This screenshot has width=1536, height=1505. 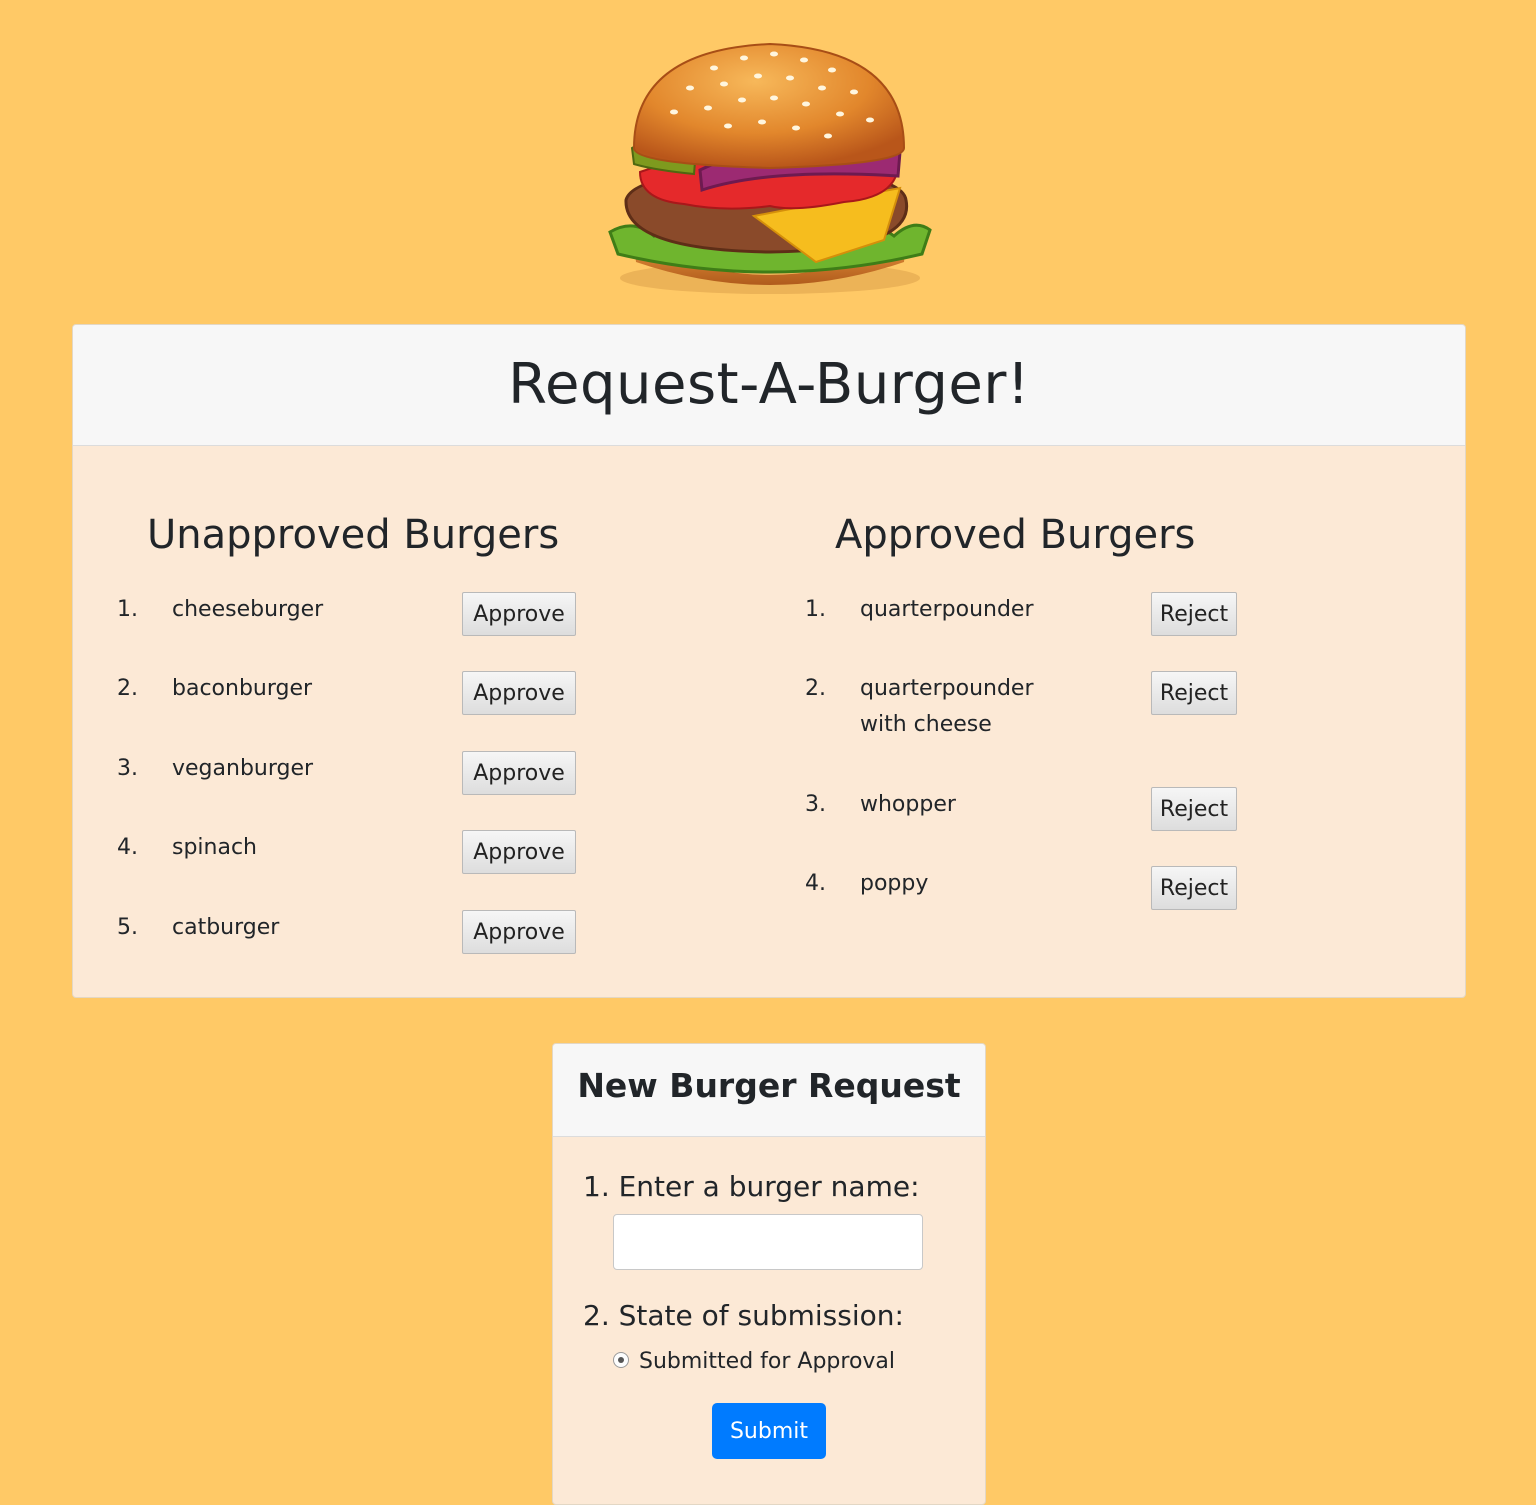 I want to click on item-number: 5., so click(x=127, y=927).